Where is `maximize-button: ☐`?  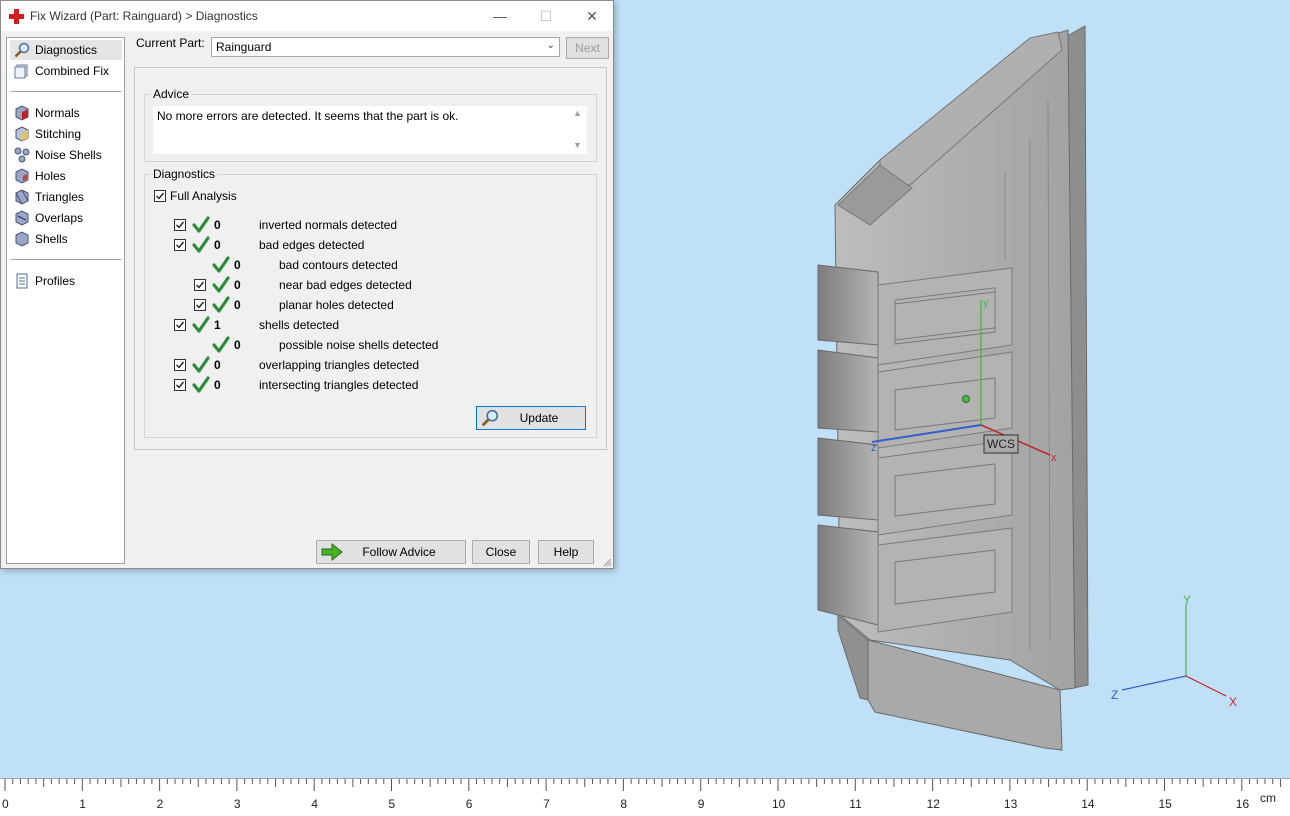
maximize-button: ☐ is located at coordinates (546, 16).